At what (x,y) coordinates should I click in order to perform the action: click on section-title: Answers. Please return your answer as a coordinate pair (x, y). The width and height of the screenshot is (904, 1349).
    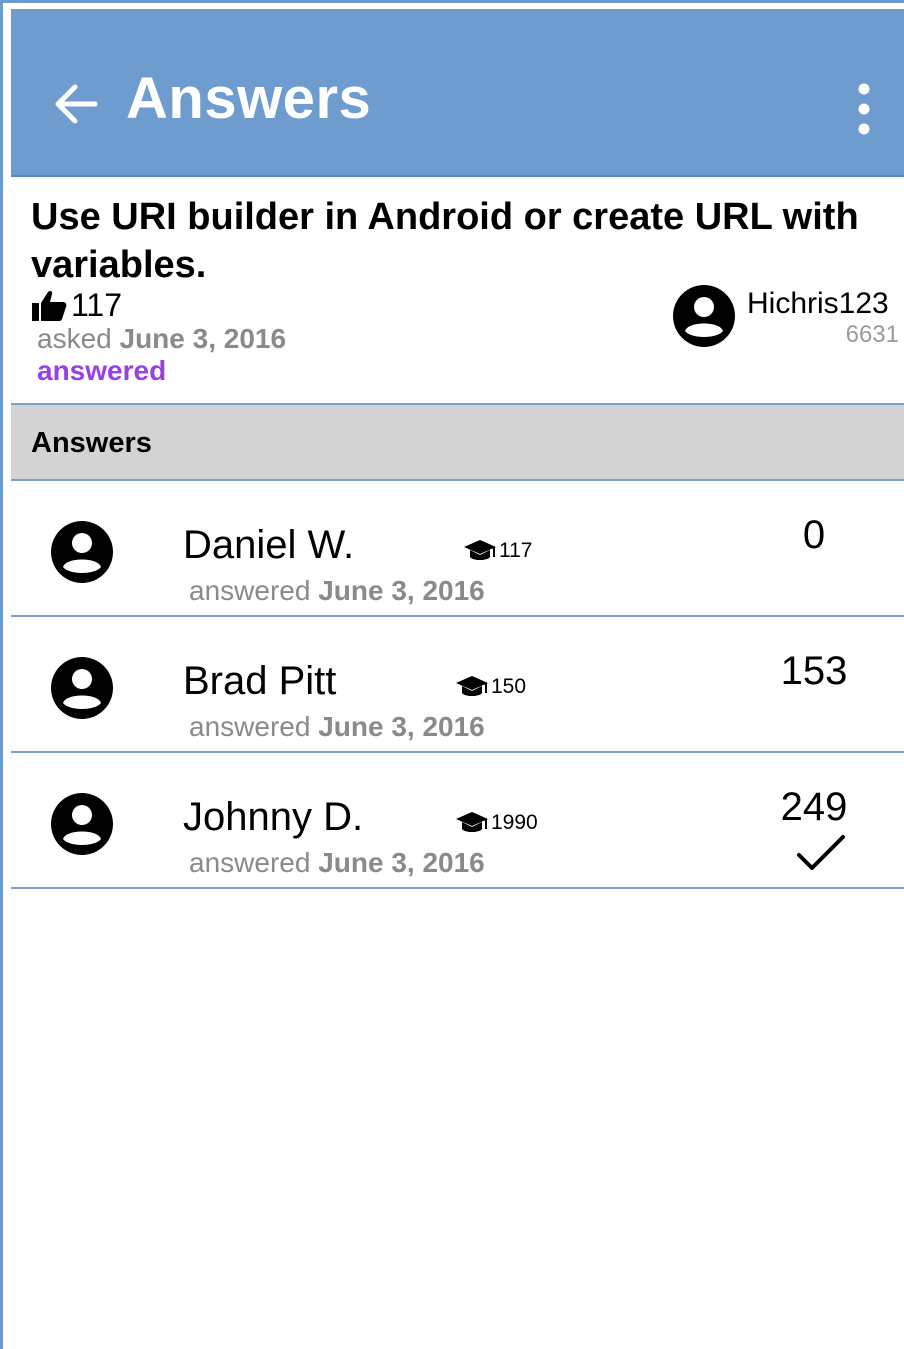
    Looking at the image, I should click on (91, 443).